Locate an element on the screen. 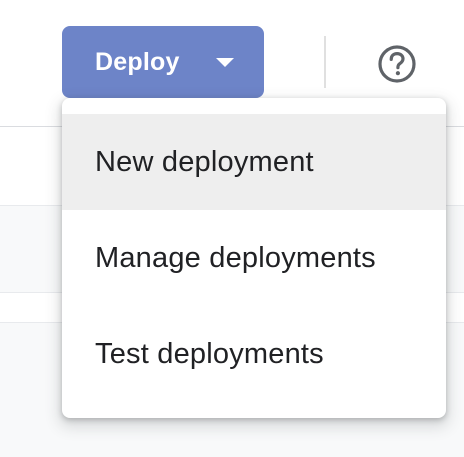 The height and width of the screenshot is (457, 464). deploy-button: Deploy is located at coordinates (163, 62).